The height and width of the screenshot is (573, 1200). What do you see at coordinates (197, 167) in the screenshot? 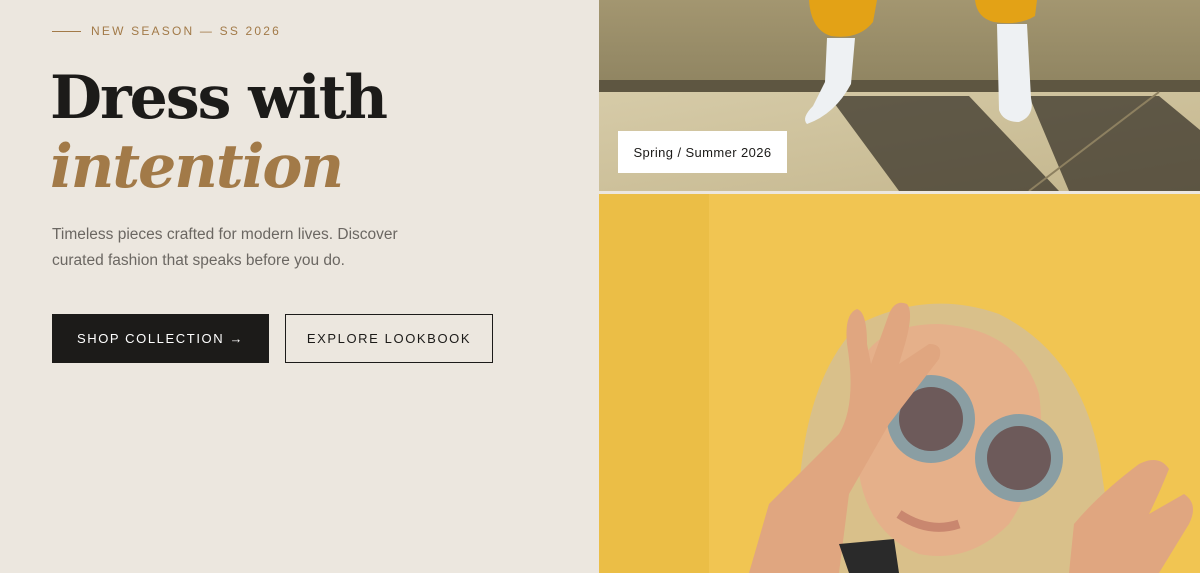
I see `headline-line-2: intention` at bounding box center [197, 167].